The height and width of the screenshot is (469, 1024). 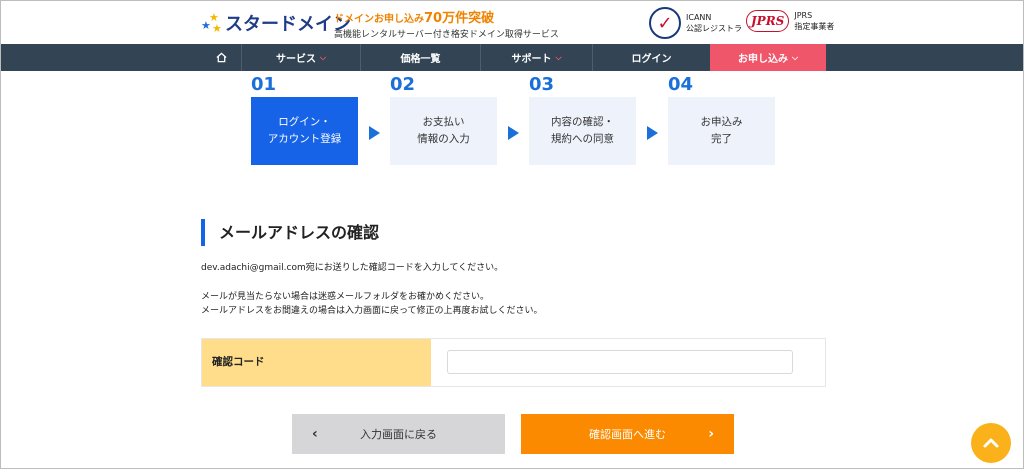 I want to click on next-button-label: 確認画面へ進む, so click(x=627, y=434).